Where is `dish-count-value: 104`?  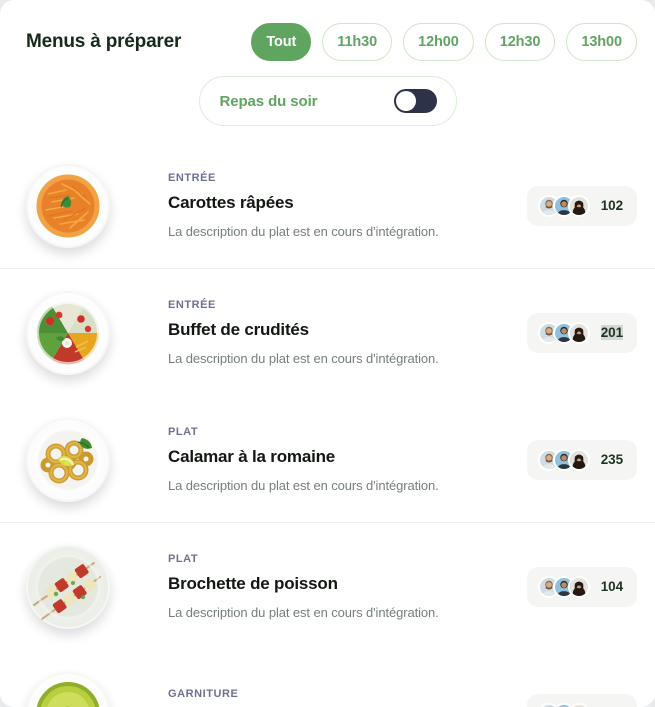
dish-count-value: 104 is located at coordinates (611, 586).